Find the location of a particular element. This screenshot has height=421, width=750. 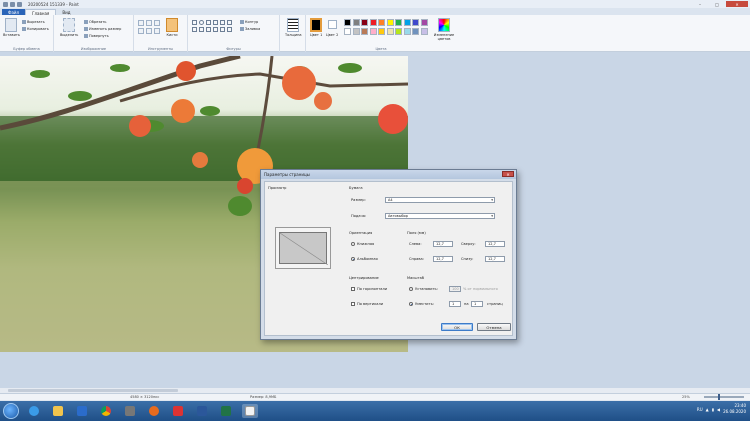

eraser-icon is located at coordinates (141, 31).